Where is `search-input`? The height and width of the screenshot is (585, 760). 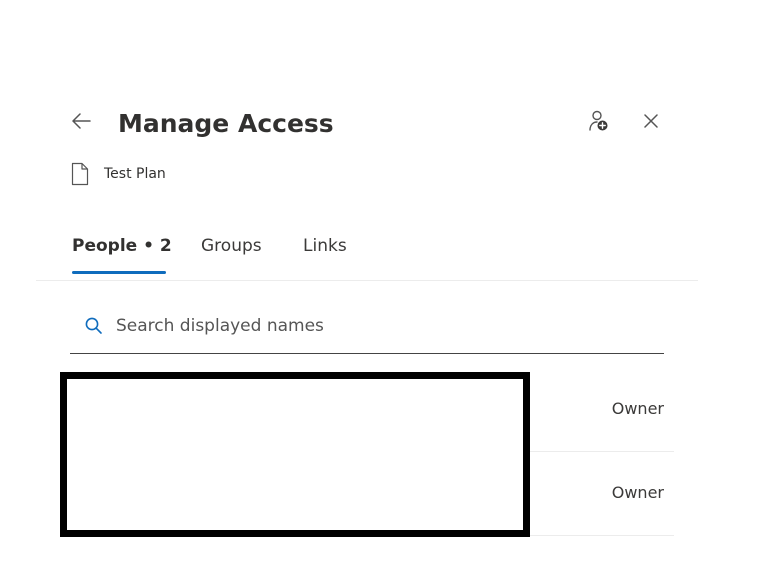 search-input is located at coordinates (376, 326).